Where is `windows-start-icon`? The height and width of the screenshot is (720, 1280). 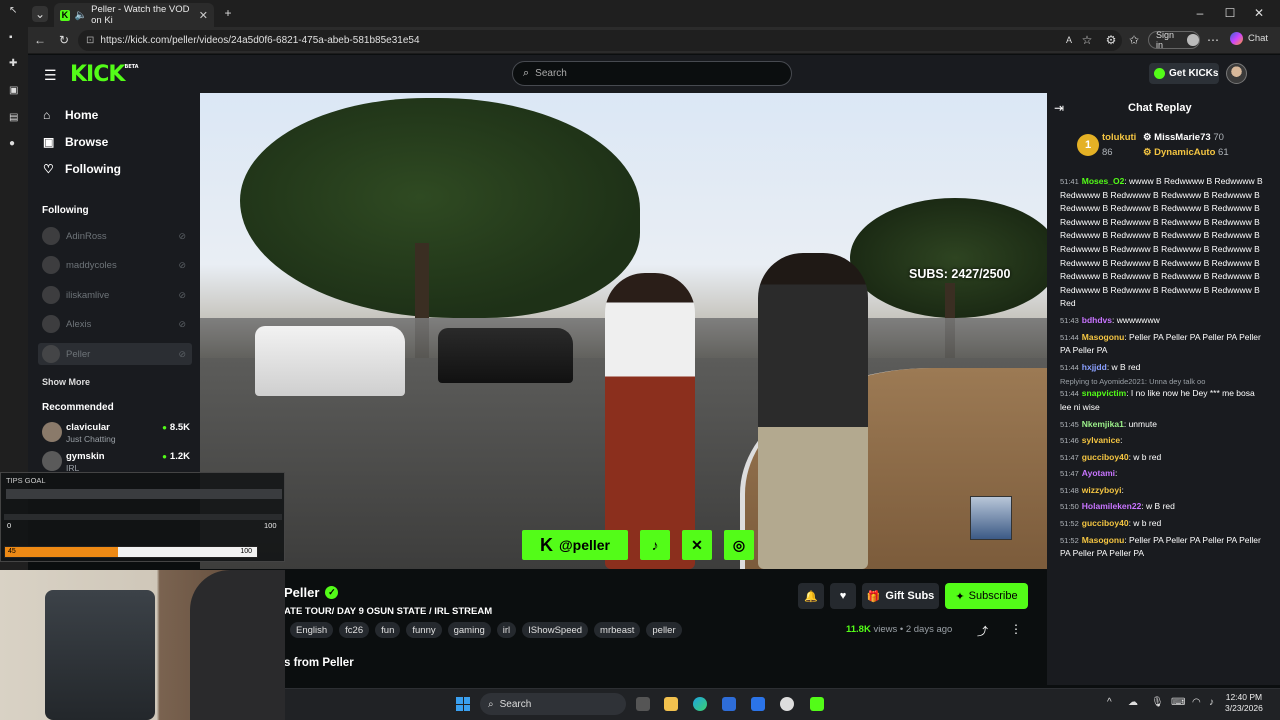 windows-start-icon is located at coordinates (463, 704).